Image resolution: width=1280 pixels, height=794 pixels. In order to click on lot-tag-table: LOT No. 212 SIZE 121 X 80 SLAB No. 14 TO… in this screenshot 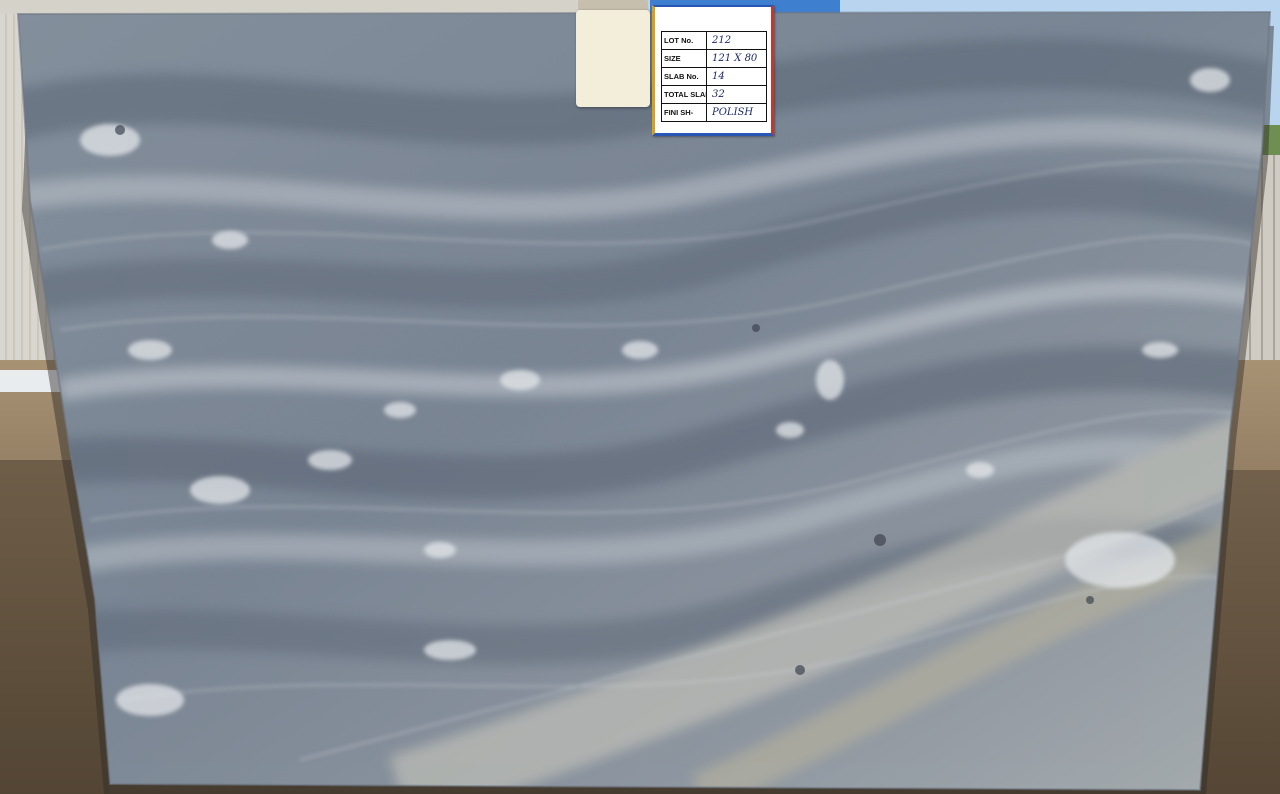, I will do `click(714, 76)`.